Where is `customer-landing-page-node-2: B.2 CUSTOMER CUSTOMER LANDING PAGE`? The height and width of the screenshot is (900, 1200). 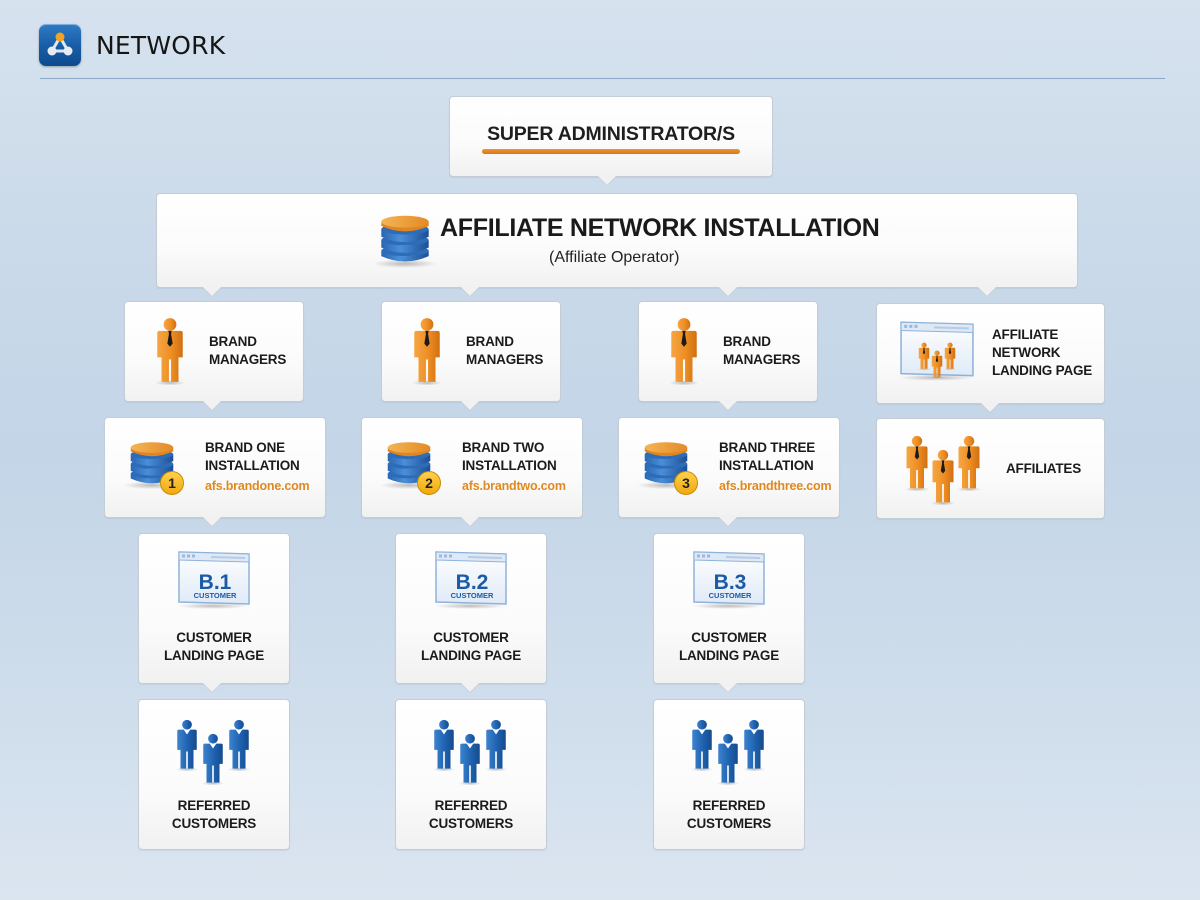 customer-landing-page-node-2: B.2 CUSTOMER CUSTOMER LANDING PAGE is located at coordinates (471, 608).